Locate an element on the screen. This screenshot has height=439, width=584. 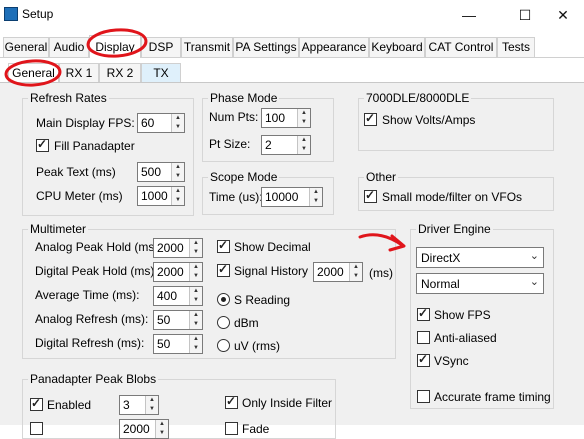
num-pts-label: Num Pts: is located at coordinates (234, 117).